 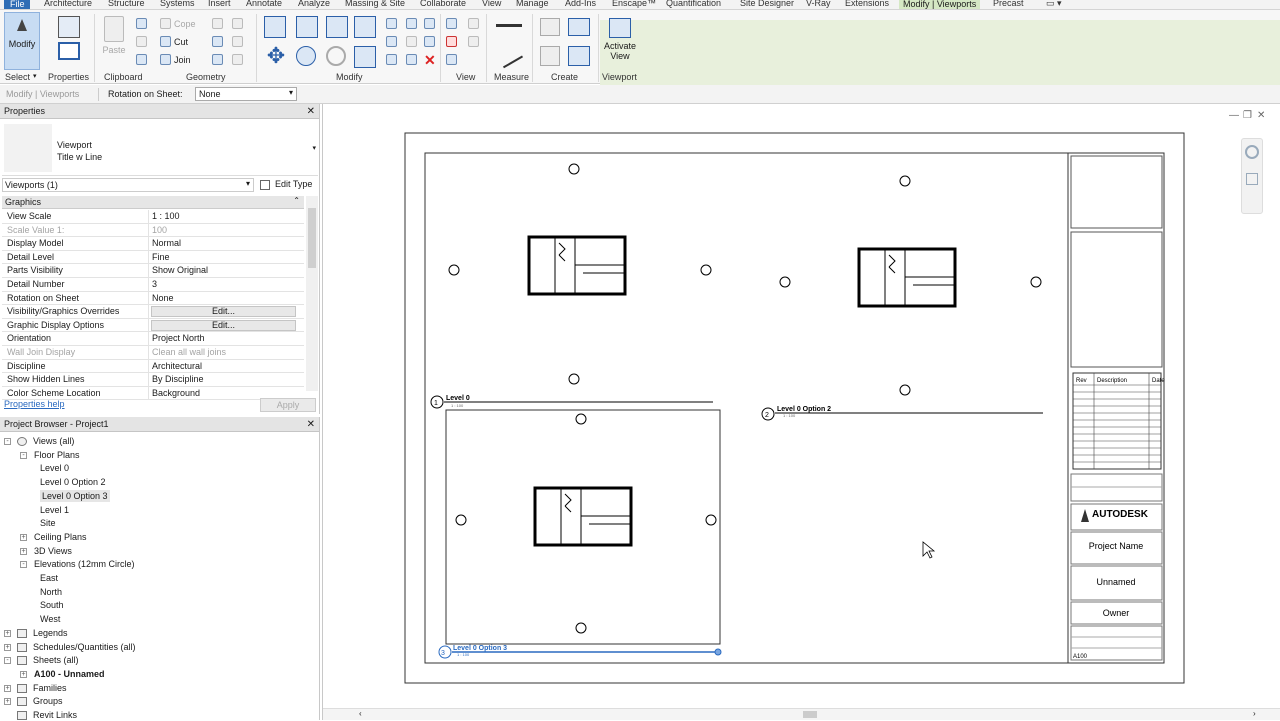 I want to click on geo3-icon, so click(x=217, y=59).